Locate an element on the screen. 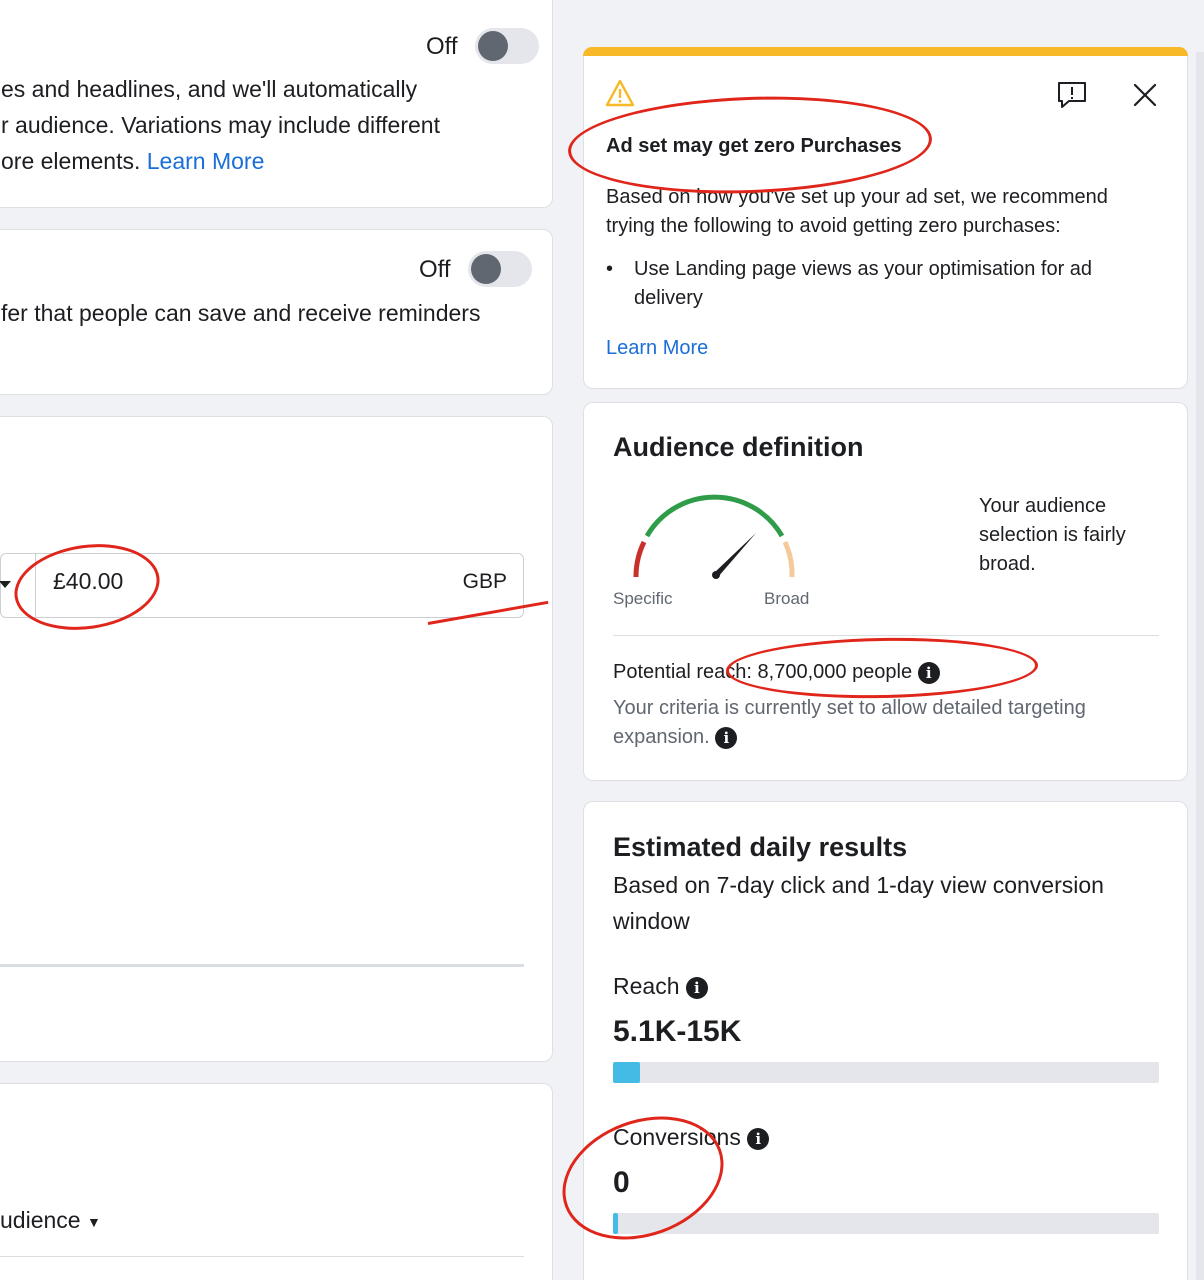 Image resolution: width=1204 pixels, height=1280 pixels. dynamic-creative-text-line3: ore elements. Learn More is located at coordinates (132, 161).